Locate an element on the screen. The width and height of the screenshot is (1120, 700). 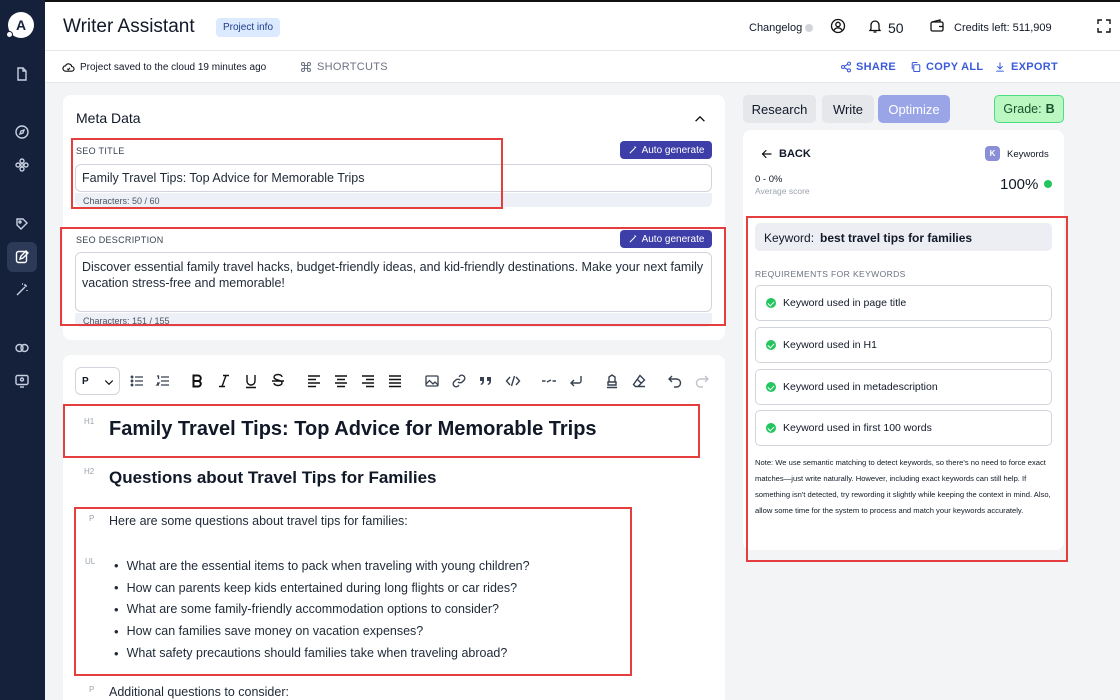
seo-title-auto-generate-button: Auto generate is located at coordinates (666, 150).